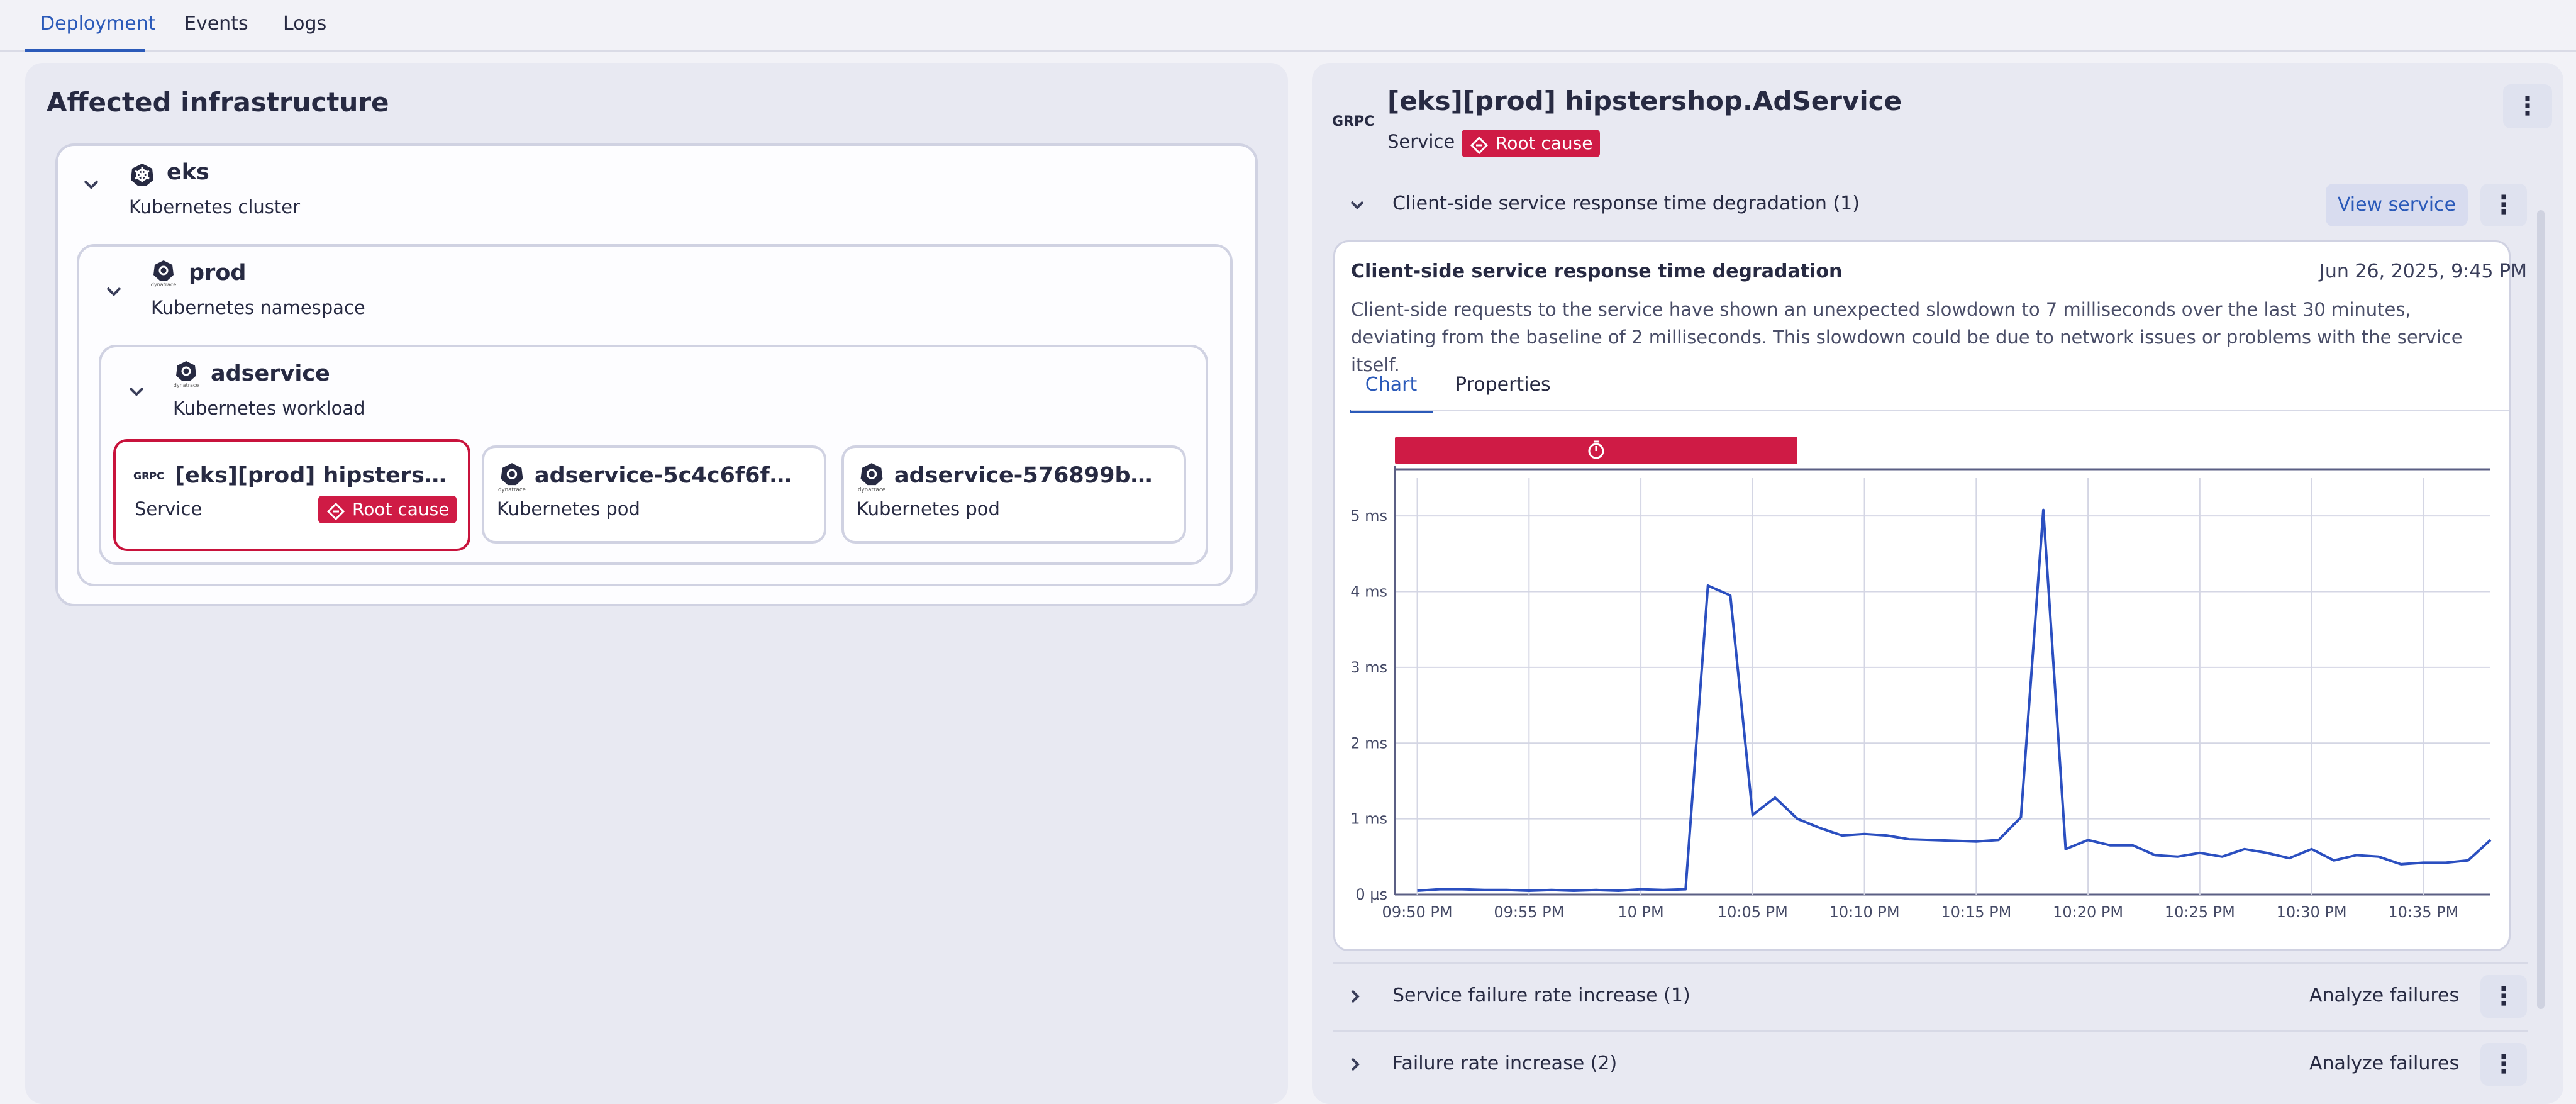 Image resolution: width=2576 pixels, height=1104 pixels. I want to click on y-tick-label: 2 ms, so click(1368, 743).